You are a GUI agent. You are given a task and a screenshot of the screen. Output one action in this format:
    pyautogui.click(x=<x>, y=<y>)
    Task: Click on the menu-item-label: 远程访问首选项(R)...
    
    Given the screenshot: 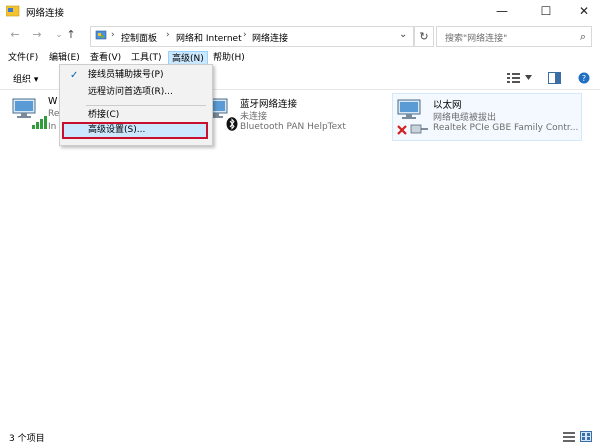 What is the action you would take?
    pyautogui.click(x=130, y=92)
    